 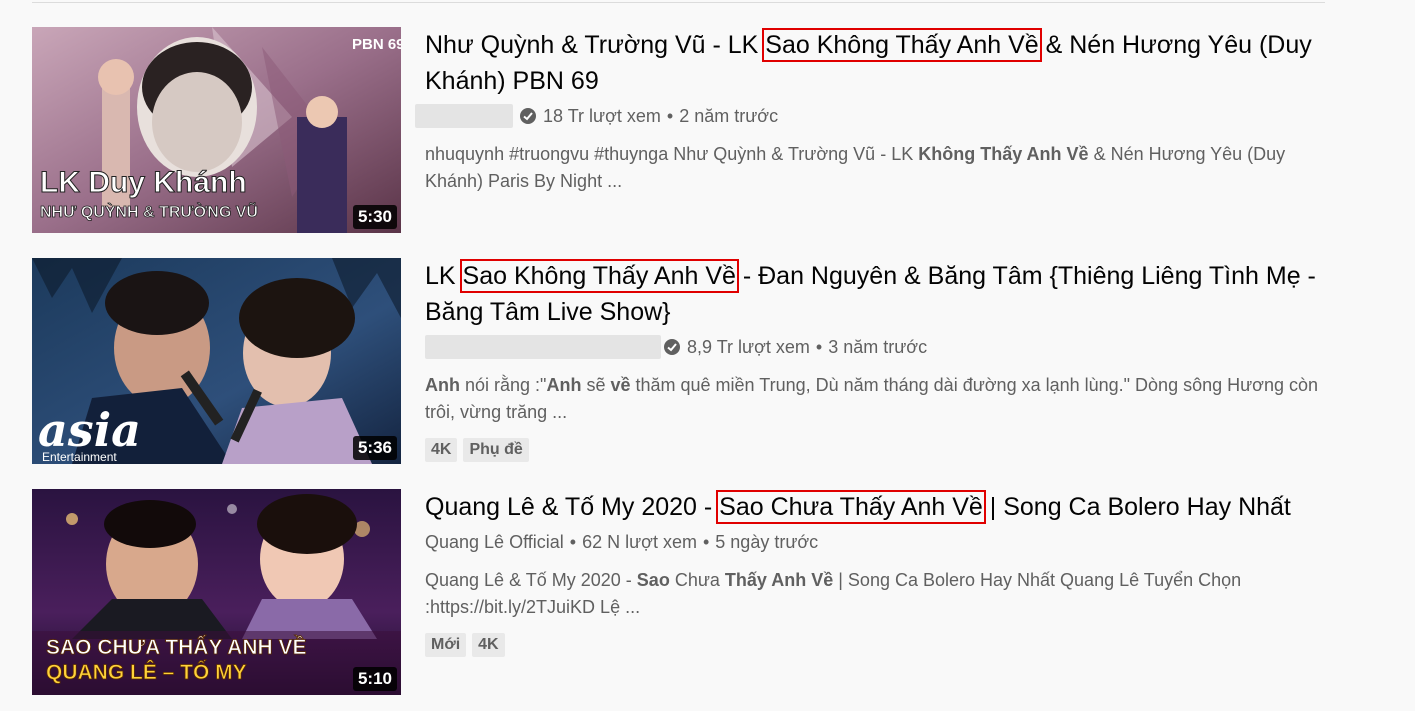 What do you see at coordinates (653, 580) in the screenshot?
I see `desc-match: Sao` at bounding box center [653, 580].